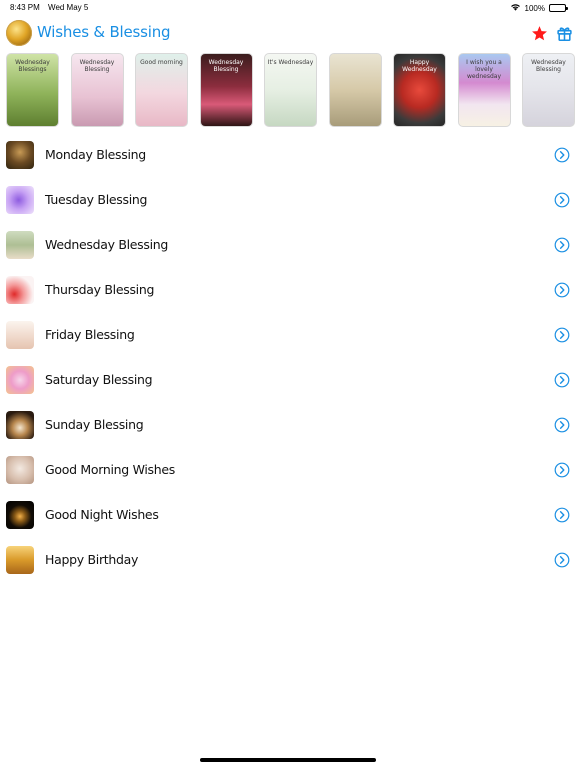 This screenshot has width=576, height=768. What do you see at coordinates (68, 7) in the screenshot?
I see `status-date: Wed May 5` at bounding box center [68, 7].